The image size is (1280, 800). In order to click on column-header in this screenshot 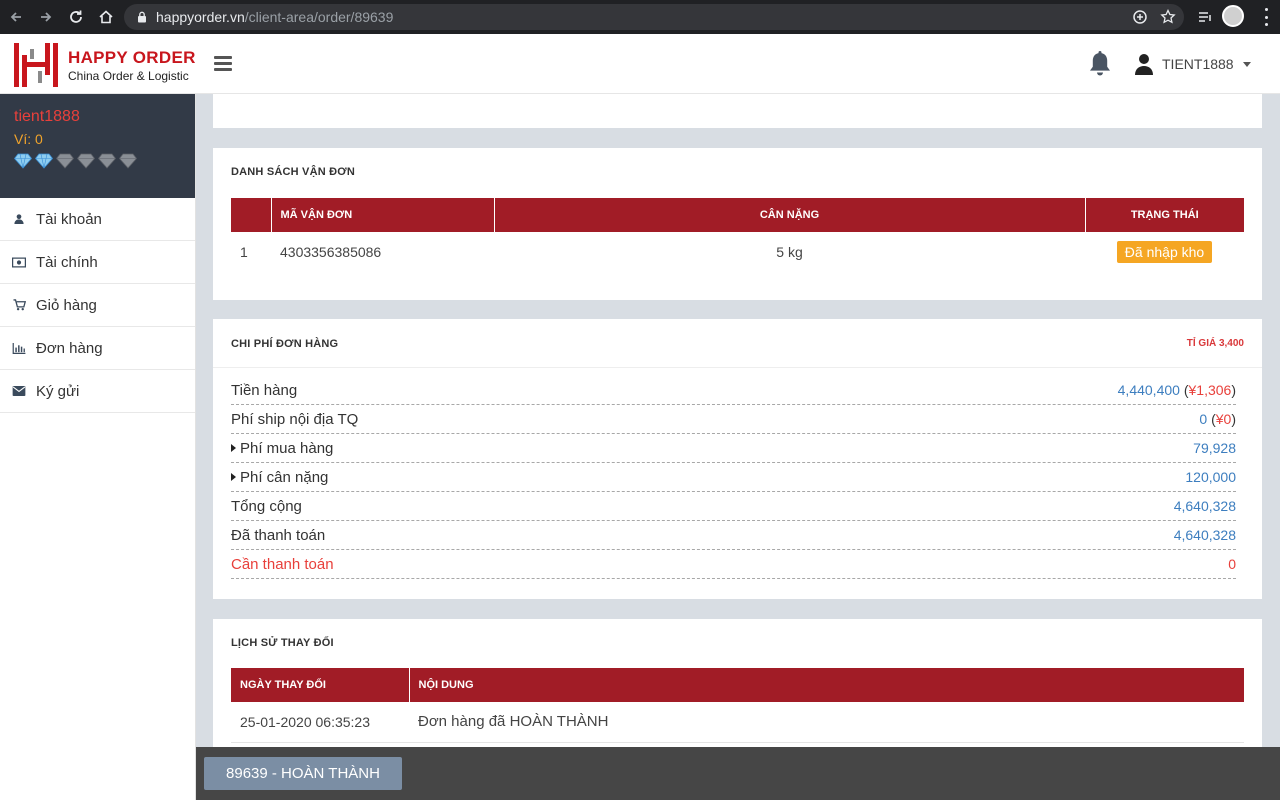, I will do `click(251, 215)`.